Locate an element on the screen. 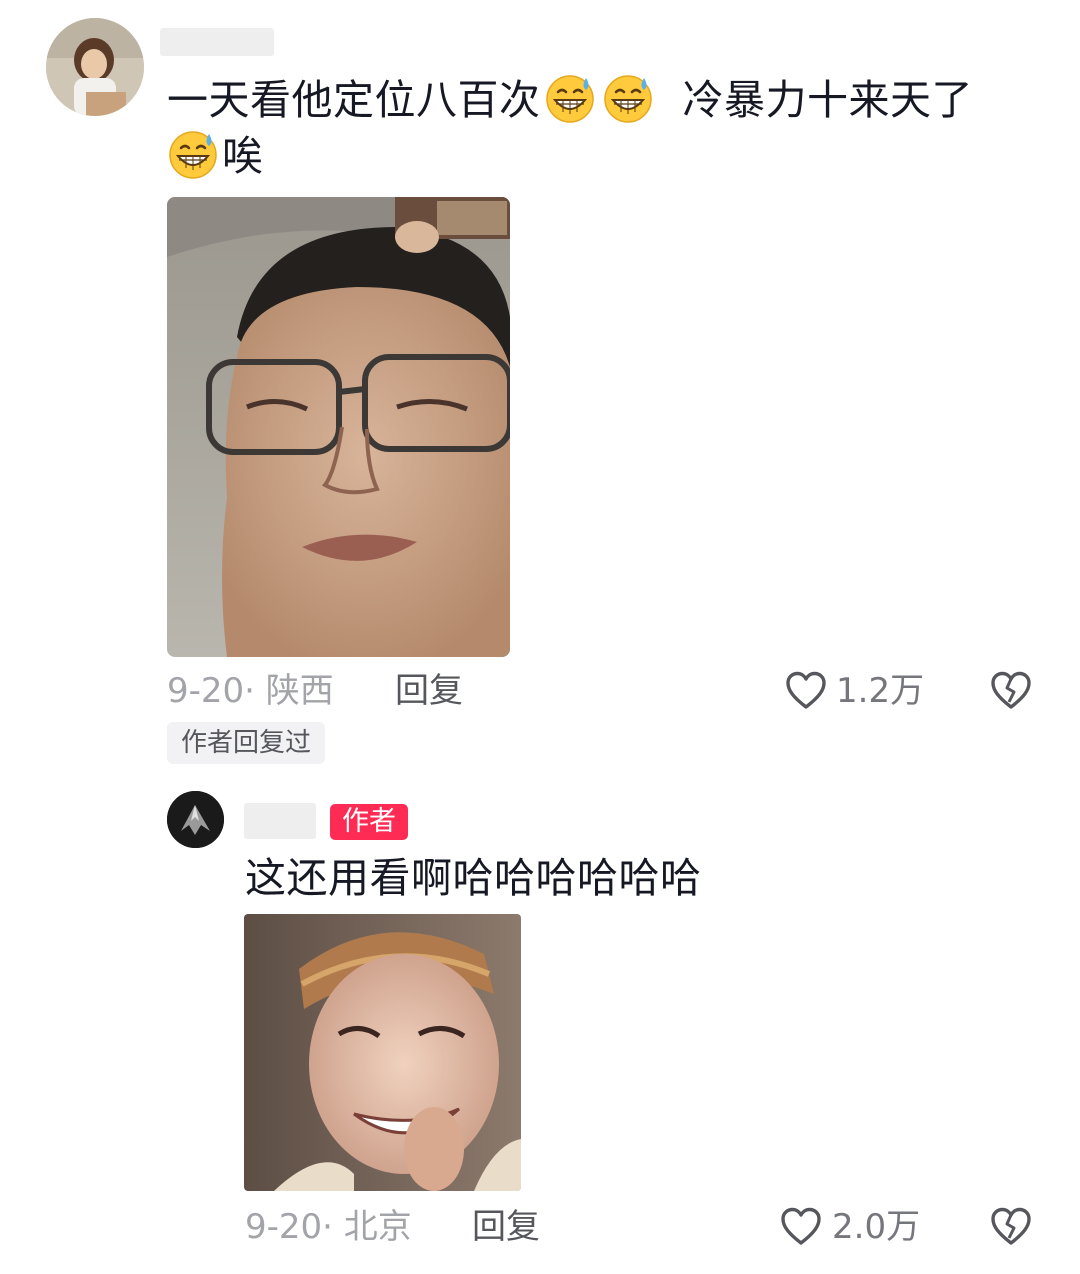 This screenshot has width=1080, height=1274. reply-reply-button: 回复 is located at coordinates (506, 1227).